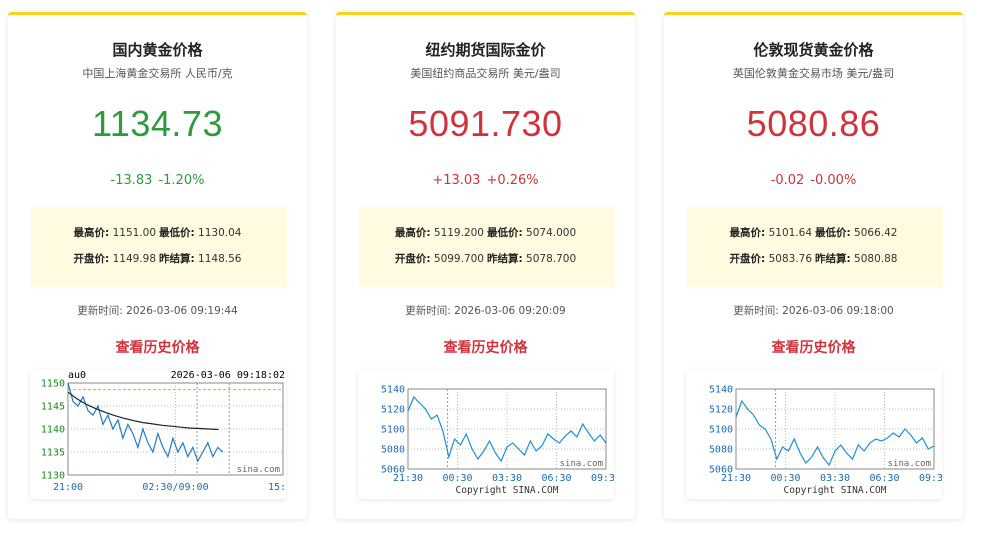 This screenshot has height=539, width=985. What do you see at coordinates (876, 259) in the screenshot?
I see `prev-value: 5080.88` at bounding box center [876, 259].